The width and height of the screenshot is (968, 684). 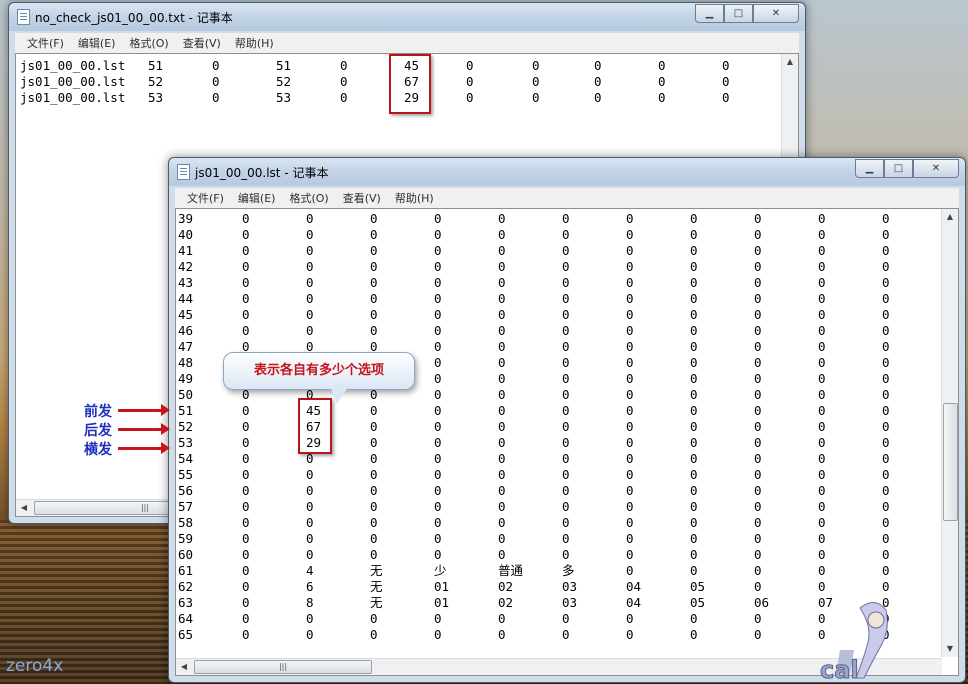 I want to click on title-bar: no_check_js01_00_00.txt - 记事本 ▁ □ ✕, so click(x=407, y=17).